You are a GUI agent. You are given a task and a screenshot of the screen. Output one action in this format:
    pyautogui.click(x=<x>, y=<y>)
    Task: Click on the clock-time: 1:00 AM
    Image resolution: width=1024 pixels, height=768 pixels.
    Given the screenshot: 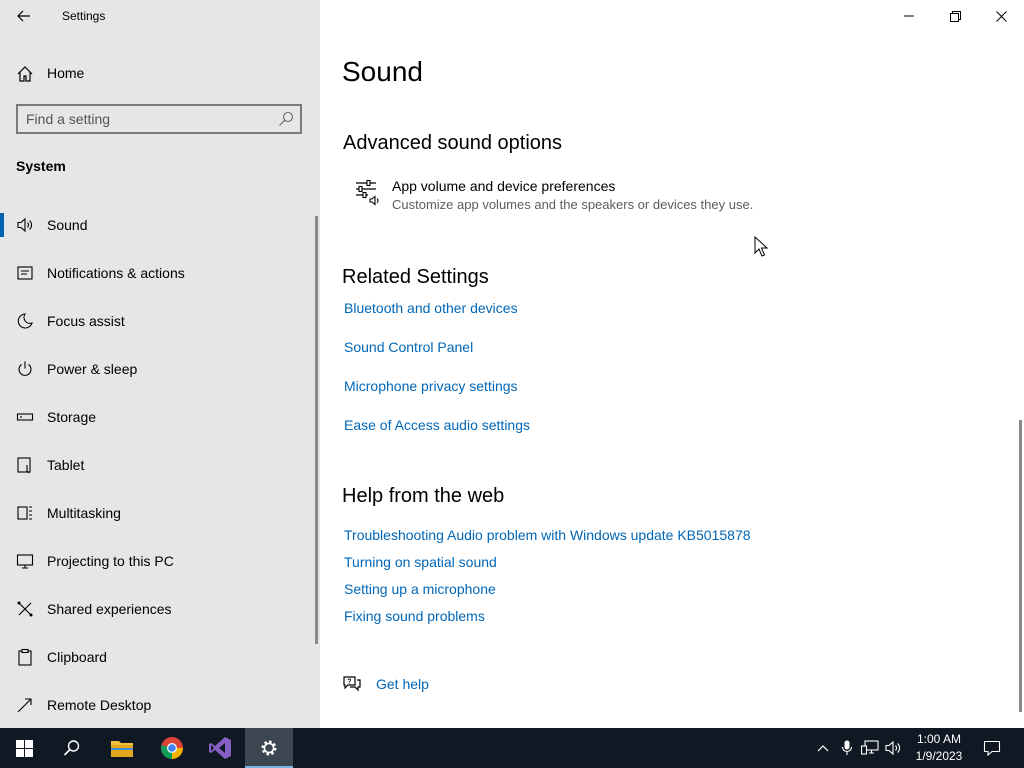 What is the action you would take?
    pyautogui.click(x=939, y=739)
    